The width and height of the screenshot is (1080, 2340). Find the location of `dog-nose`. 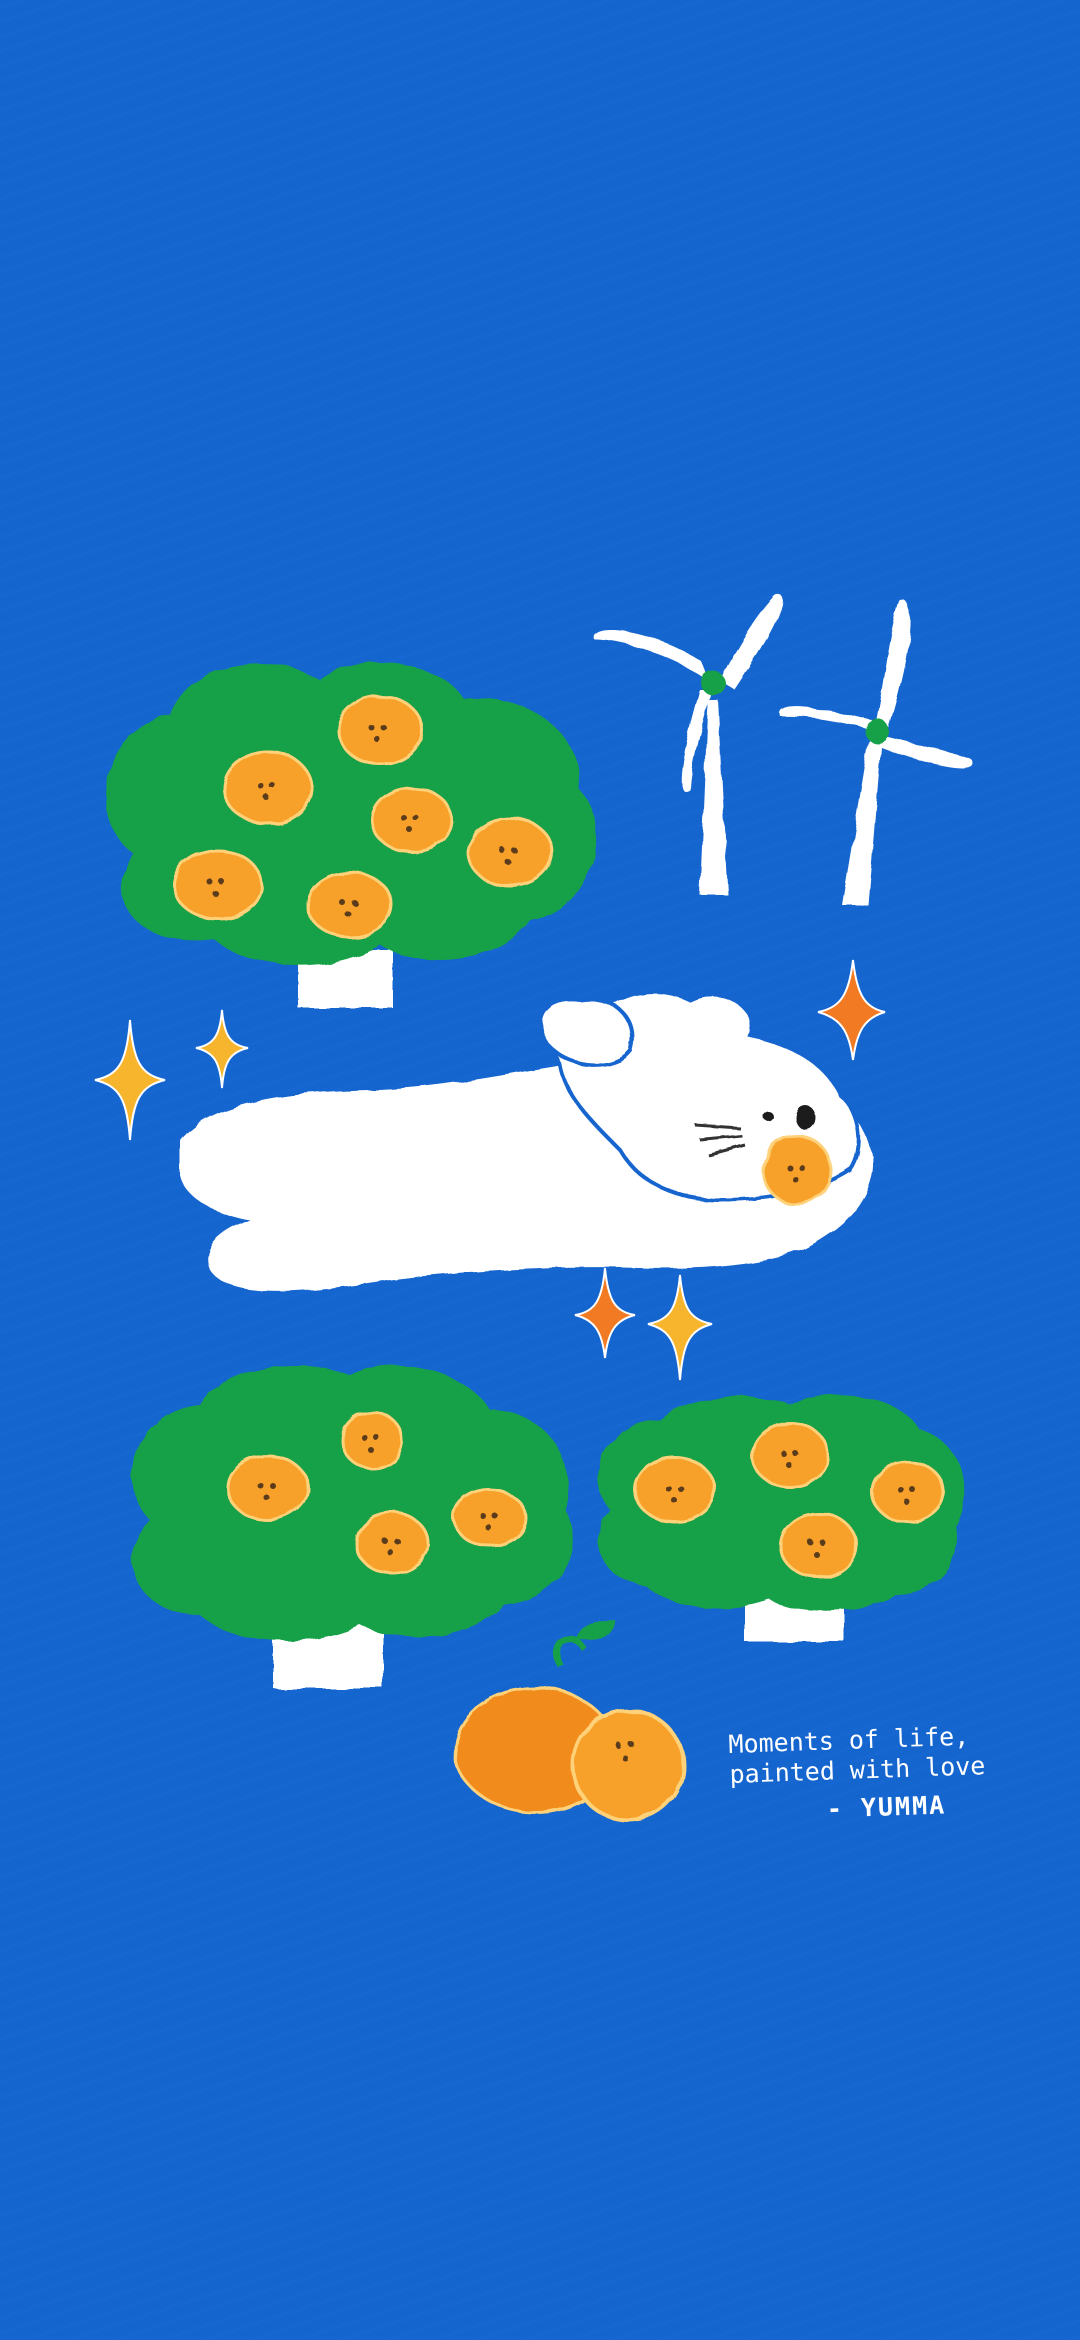

dog-nose is located at coordinates (806, 1118).